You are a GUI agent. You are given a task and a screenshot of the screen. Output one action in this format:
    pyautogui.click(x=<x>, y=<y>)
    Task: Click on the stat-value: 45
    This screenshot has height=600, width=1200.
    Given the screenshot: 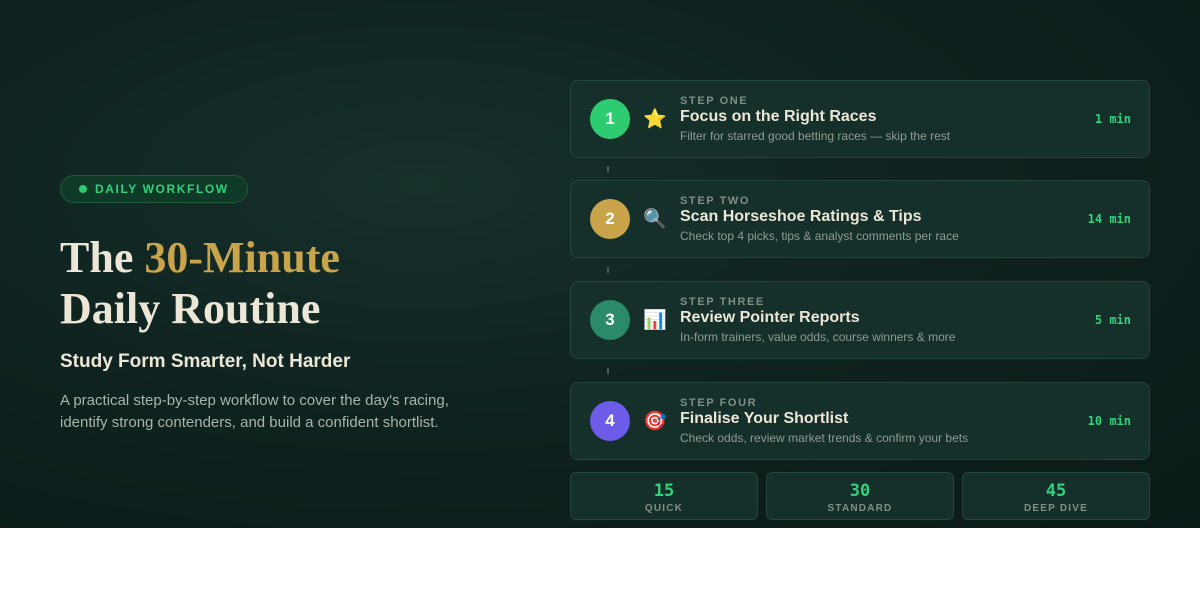 What is the action you would take?
    pyautogui.click(x=1056, y=491)
    